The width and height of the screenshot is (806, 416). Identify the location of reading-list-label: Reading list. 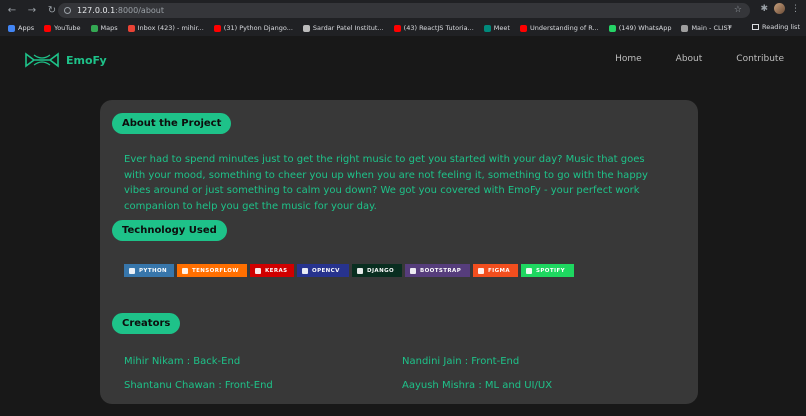
(781, 27).